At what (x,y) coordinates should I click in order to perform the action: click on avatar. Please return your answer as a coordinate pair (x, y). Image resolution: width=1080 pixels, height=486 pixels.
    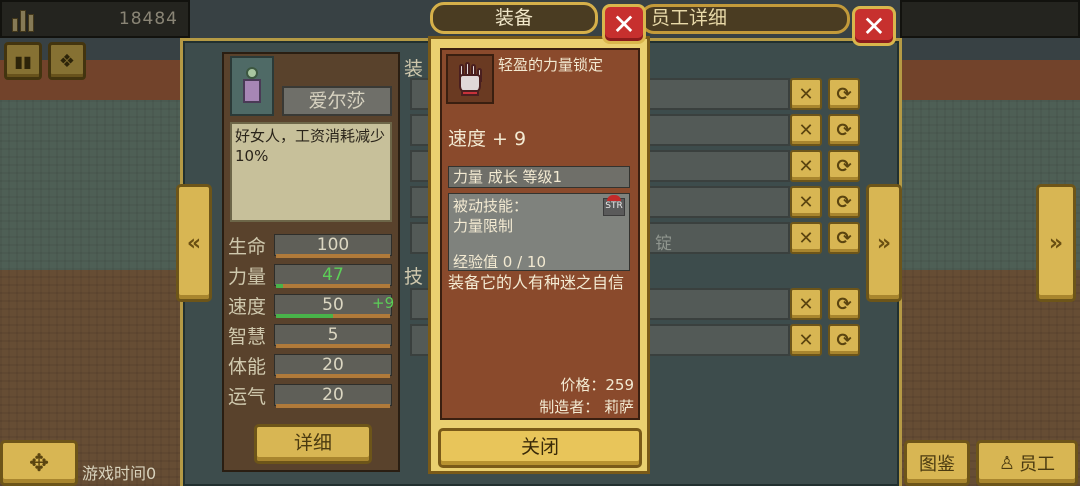
    Looking at the image, I should click on (252, 86).